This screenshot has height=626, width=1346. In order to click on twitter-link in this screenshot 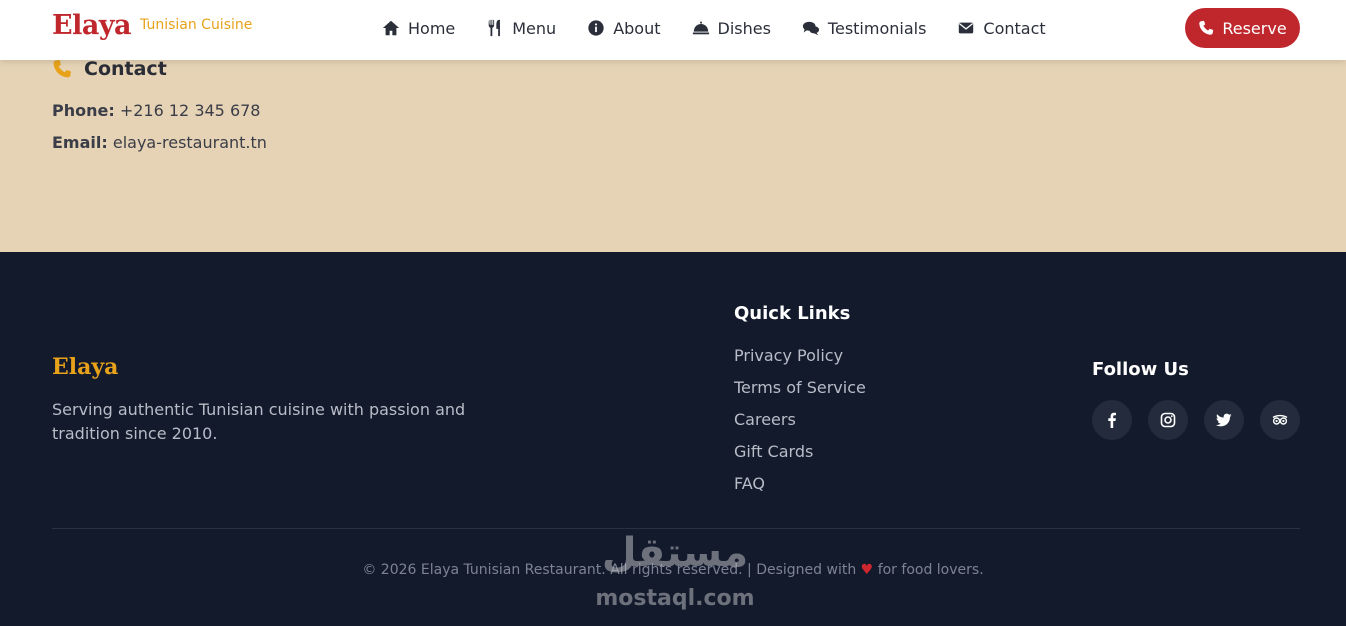, I will do `click(1224, 420)`.